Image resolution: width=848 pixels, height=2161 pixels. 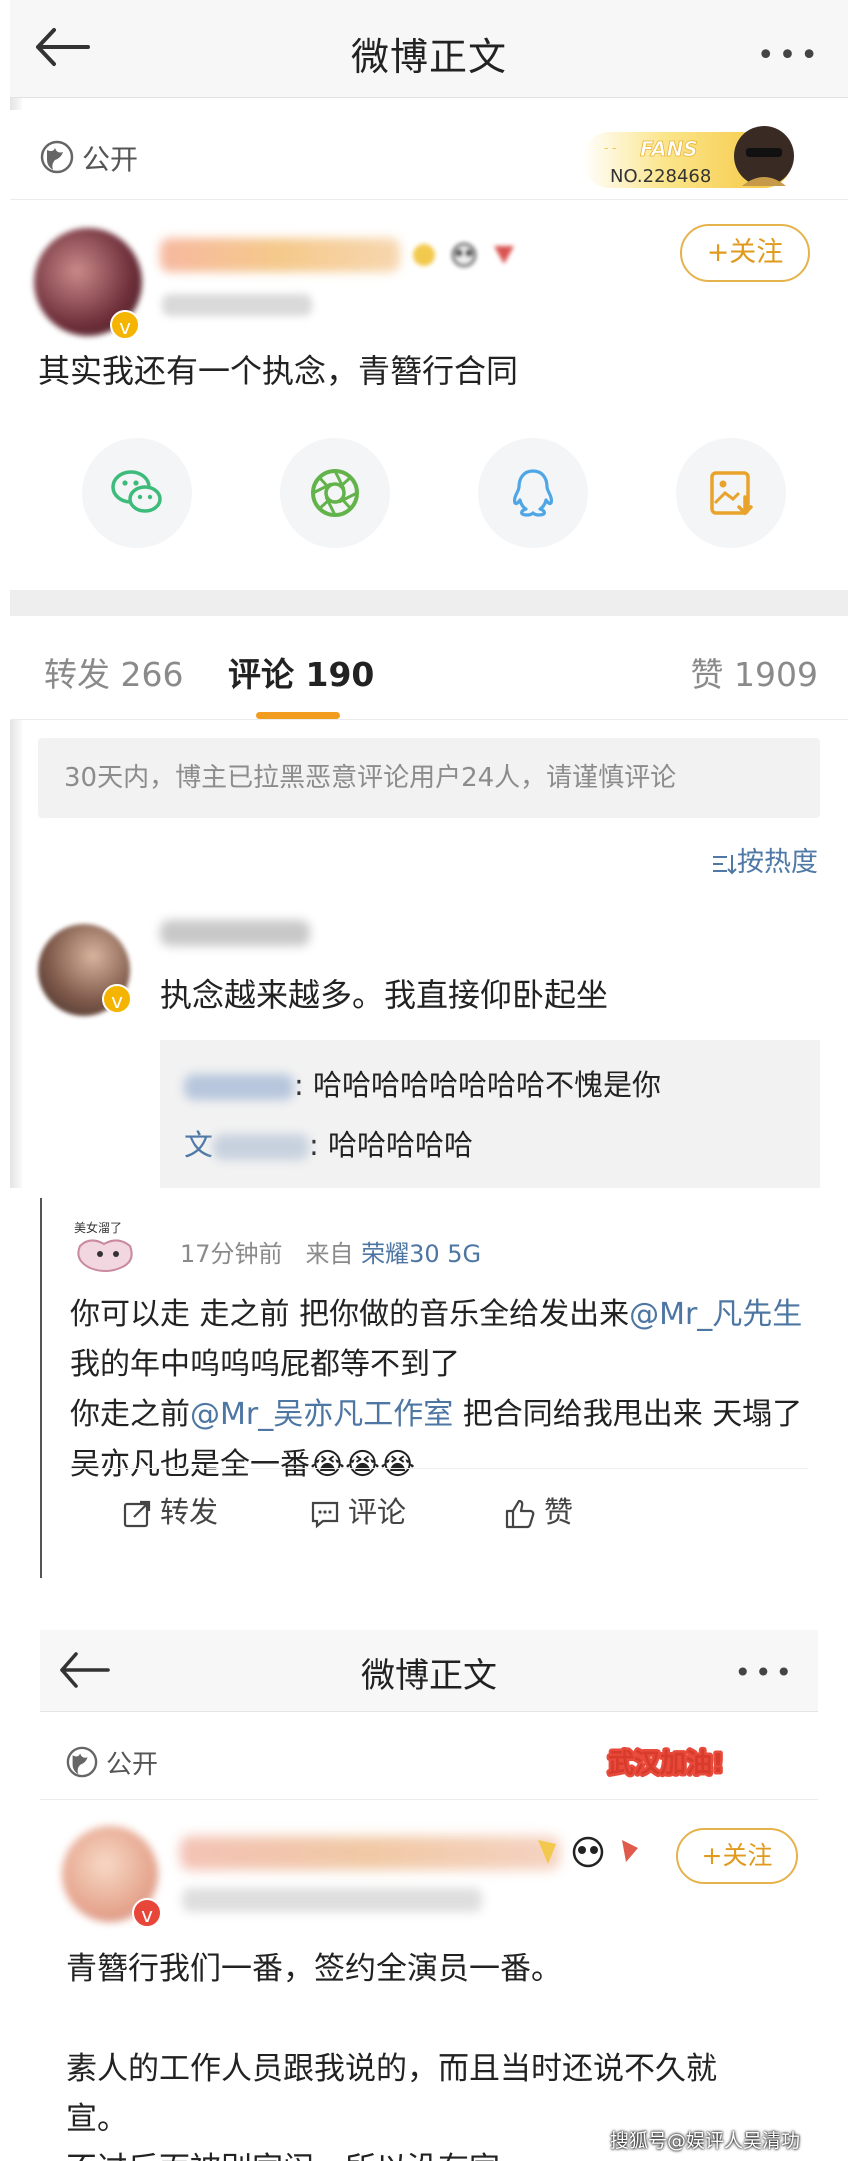 I want to click on thumbs-up-icon, so click(x=520, y=1514).